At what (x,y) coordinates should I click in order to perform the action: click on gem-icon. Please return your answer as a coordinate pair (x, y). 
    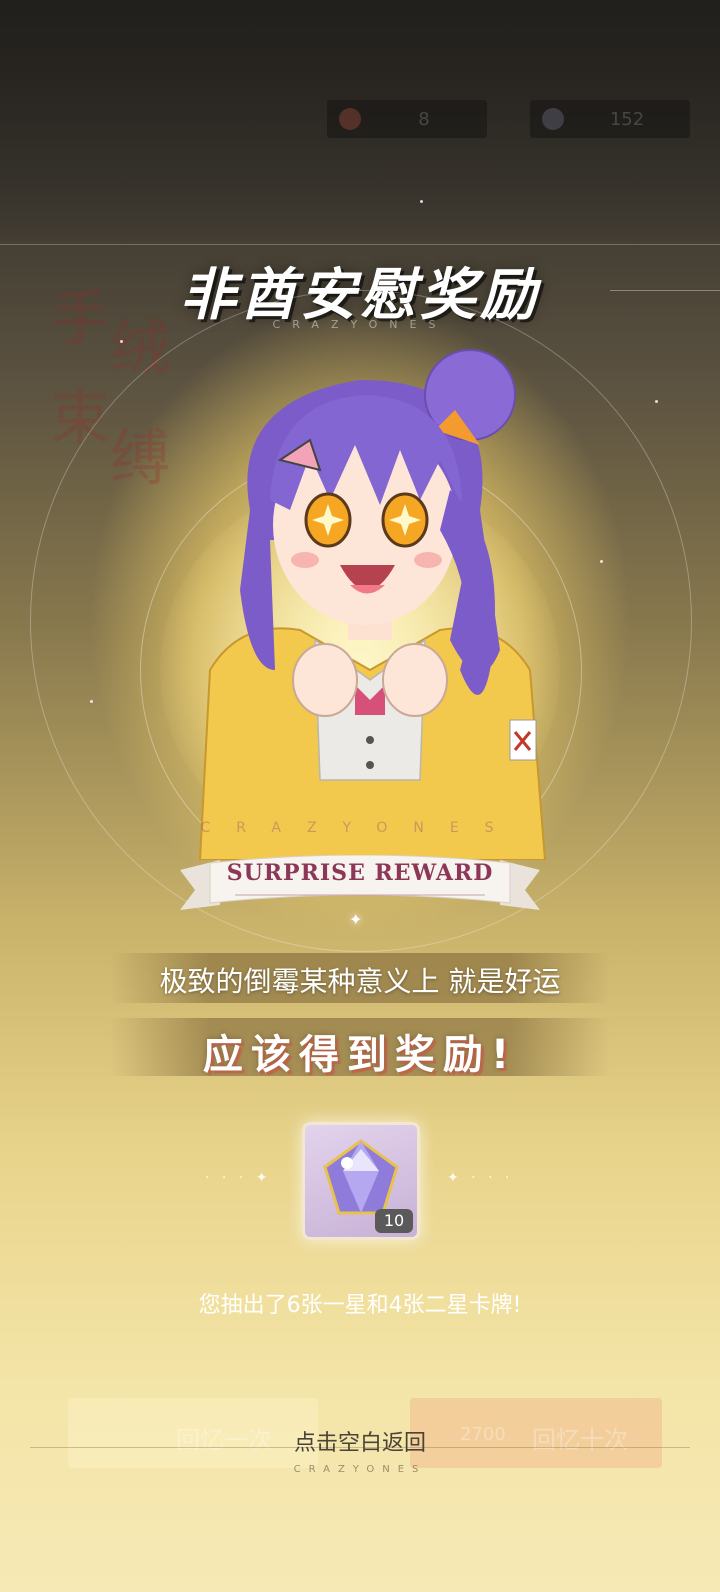
    Looking at the image, I should click on (553, 119).